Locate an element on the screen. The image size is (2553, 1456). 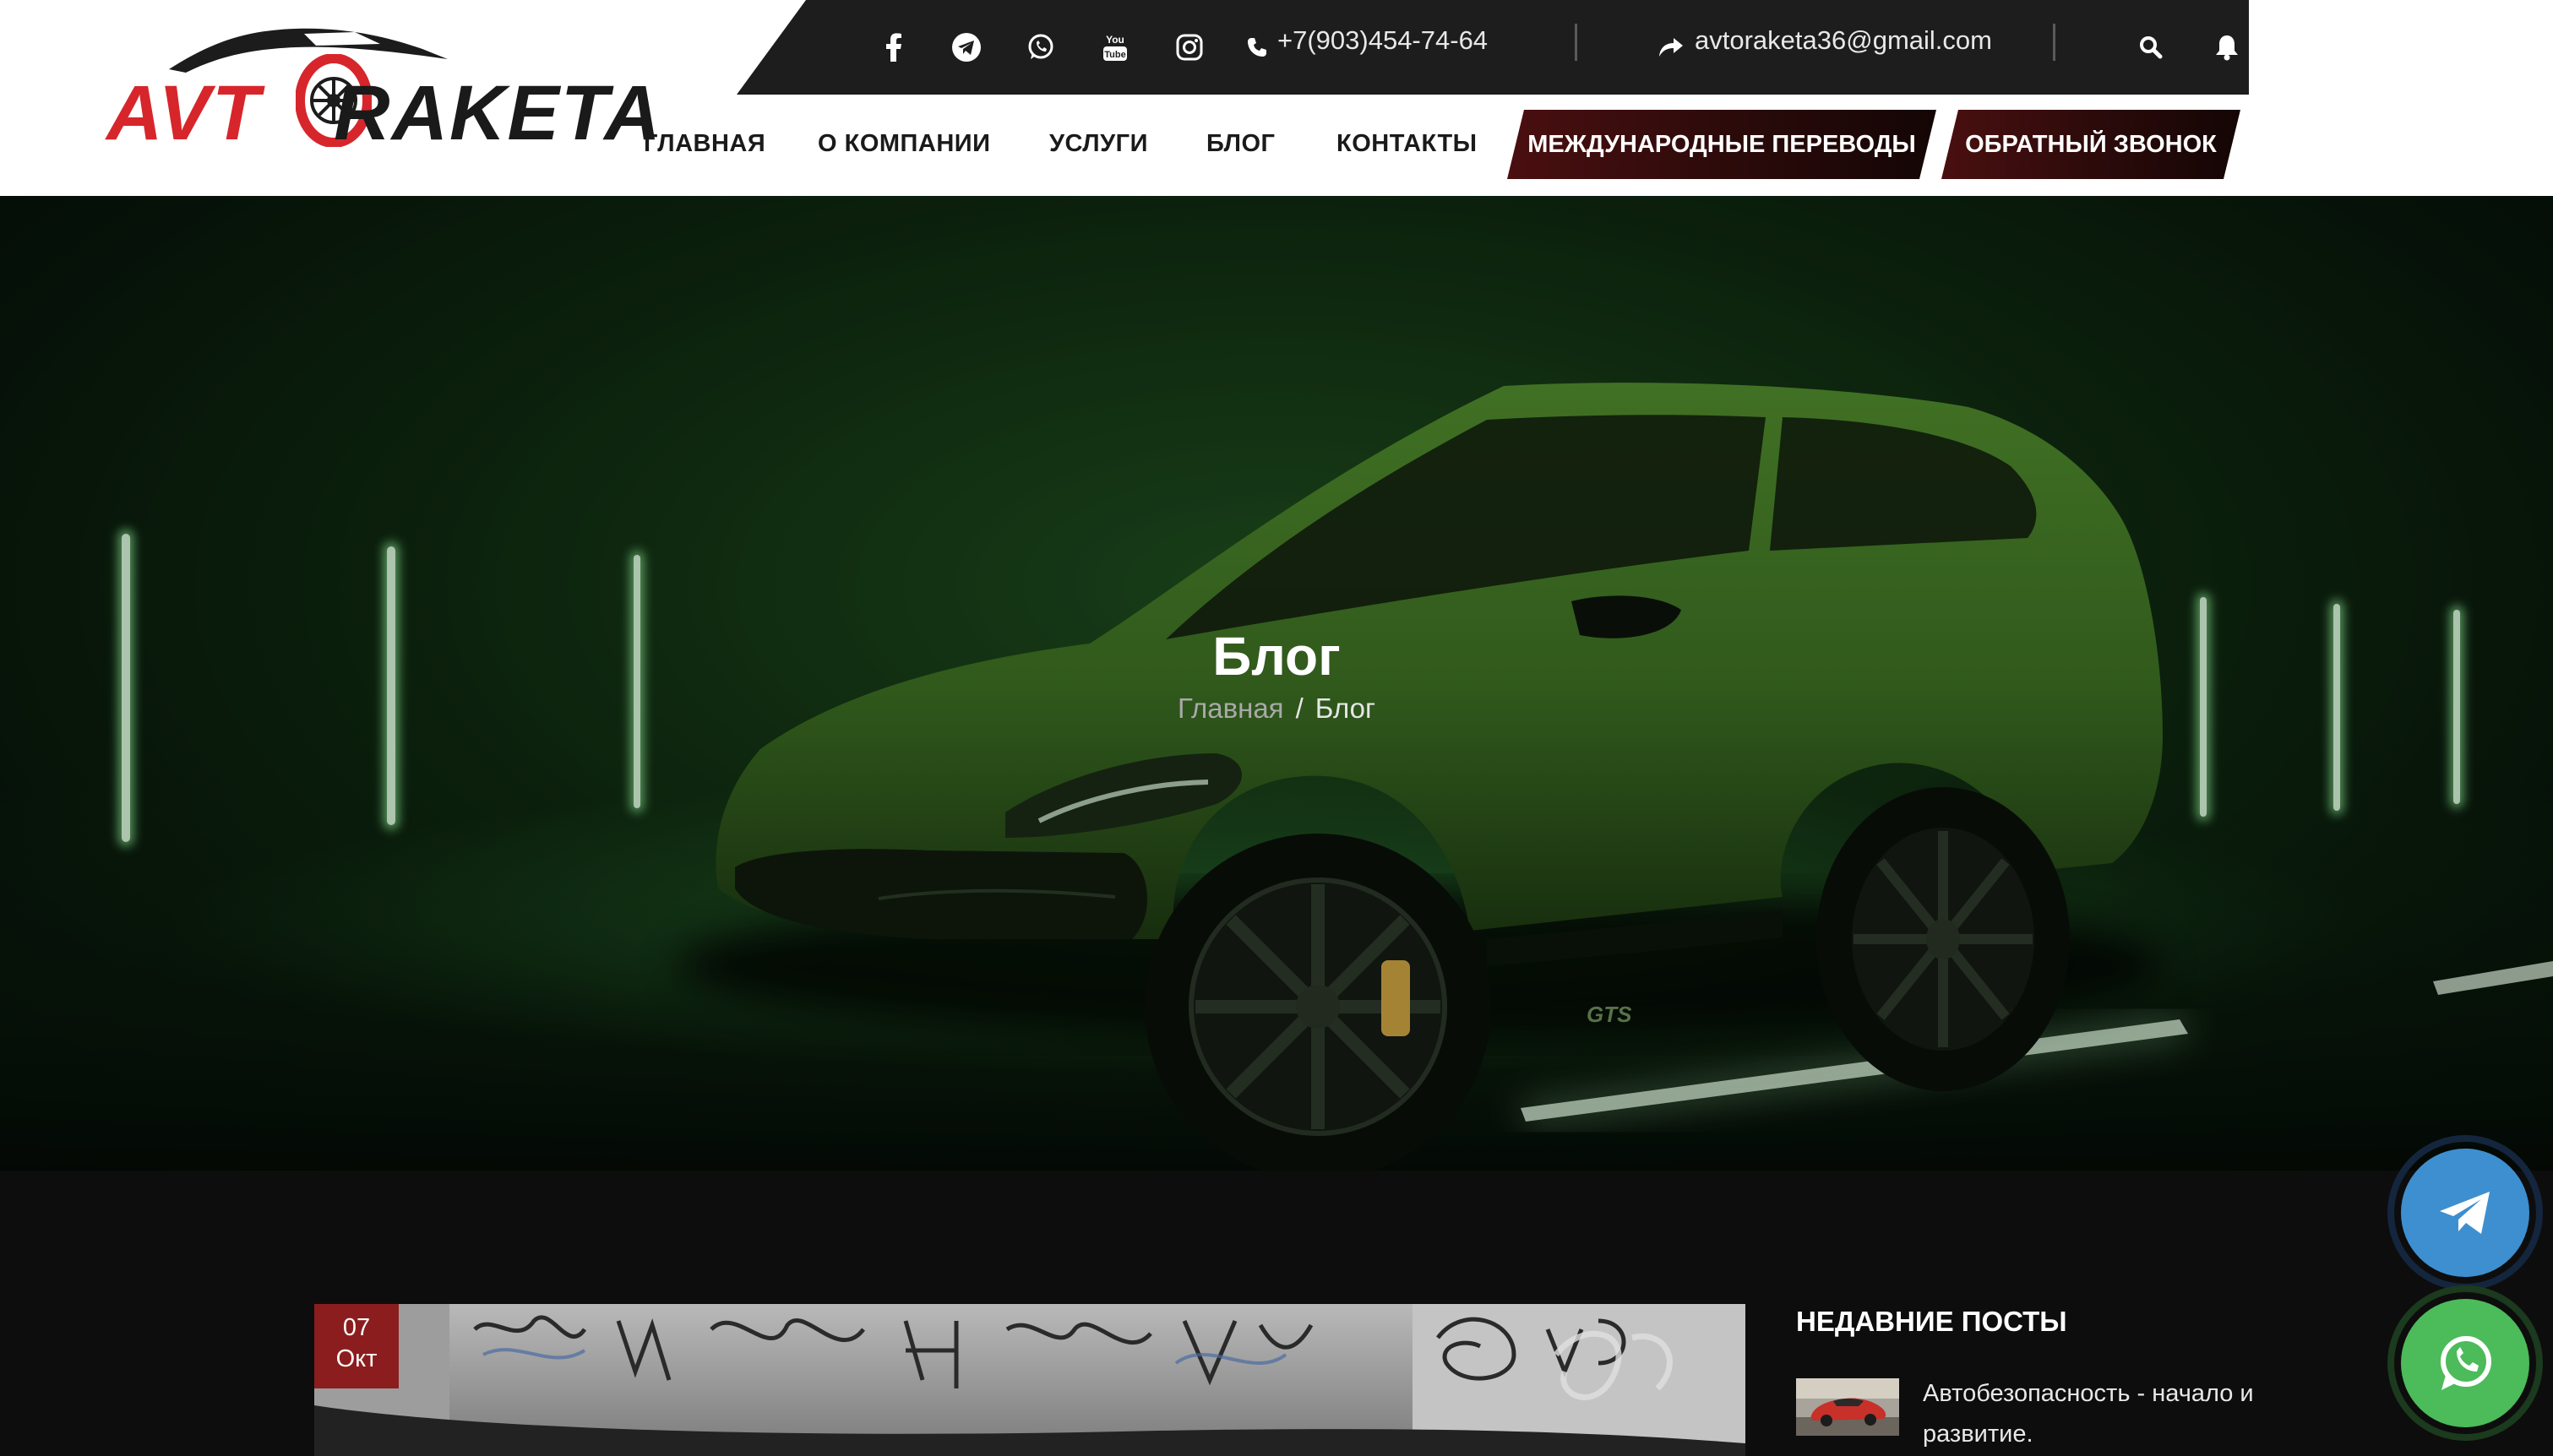
nav-item-services: УСЛУГИ is located at coordinates (1098, 144).